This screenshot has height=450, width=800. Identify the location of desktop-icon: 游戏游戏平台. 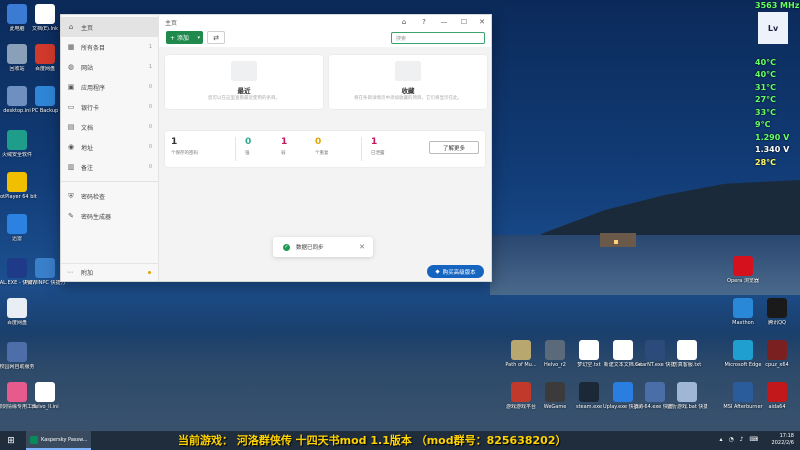
(521, 396).